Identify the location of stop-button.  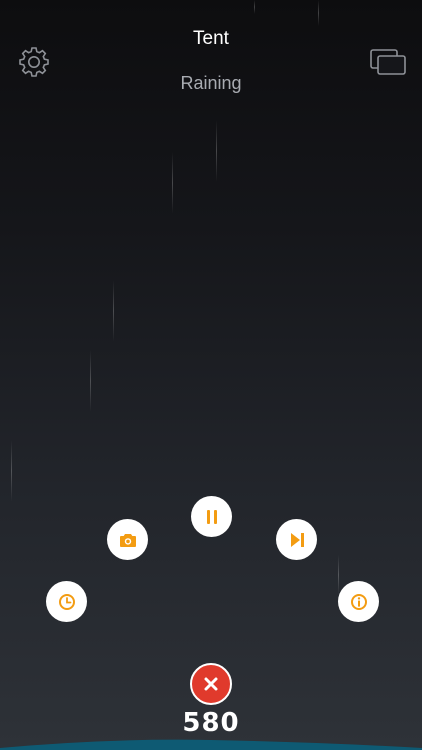
(211, 684).